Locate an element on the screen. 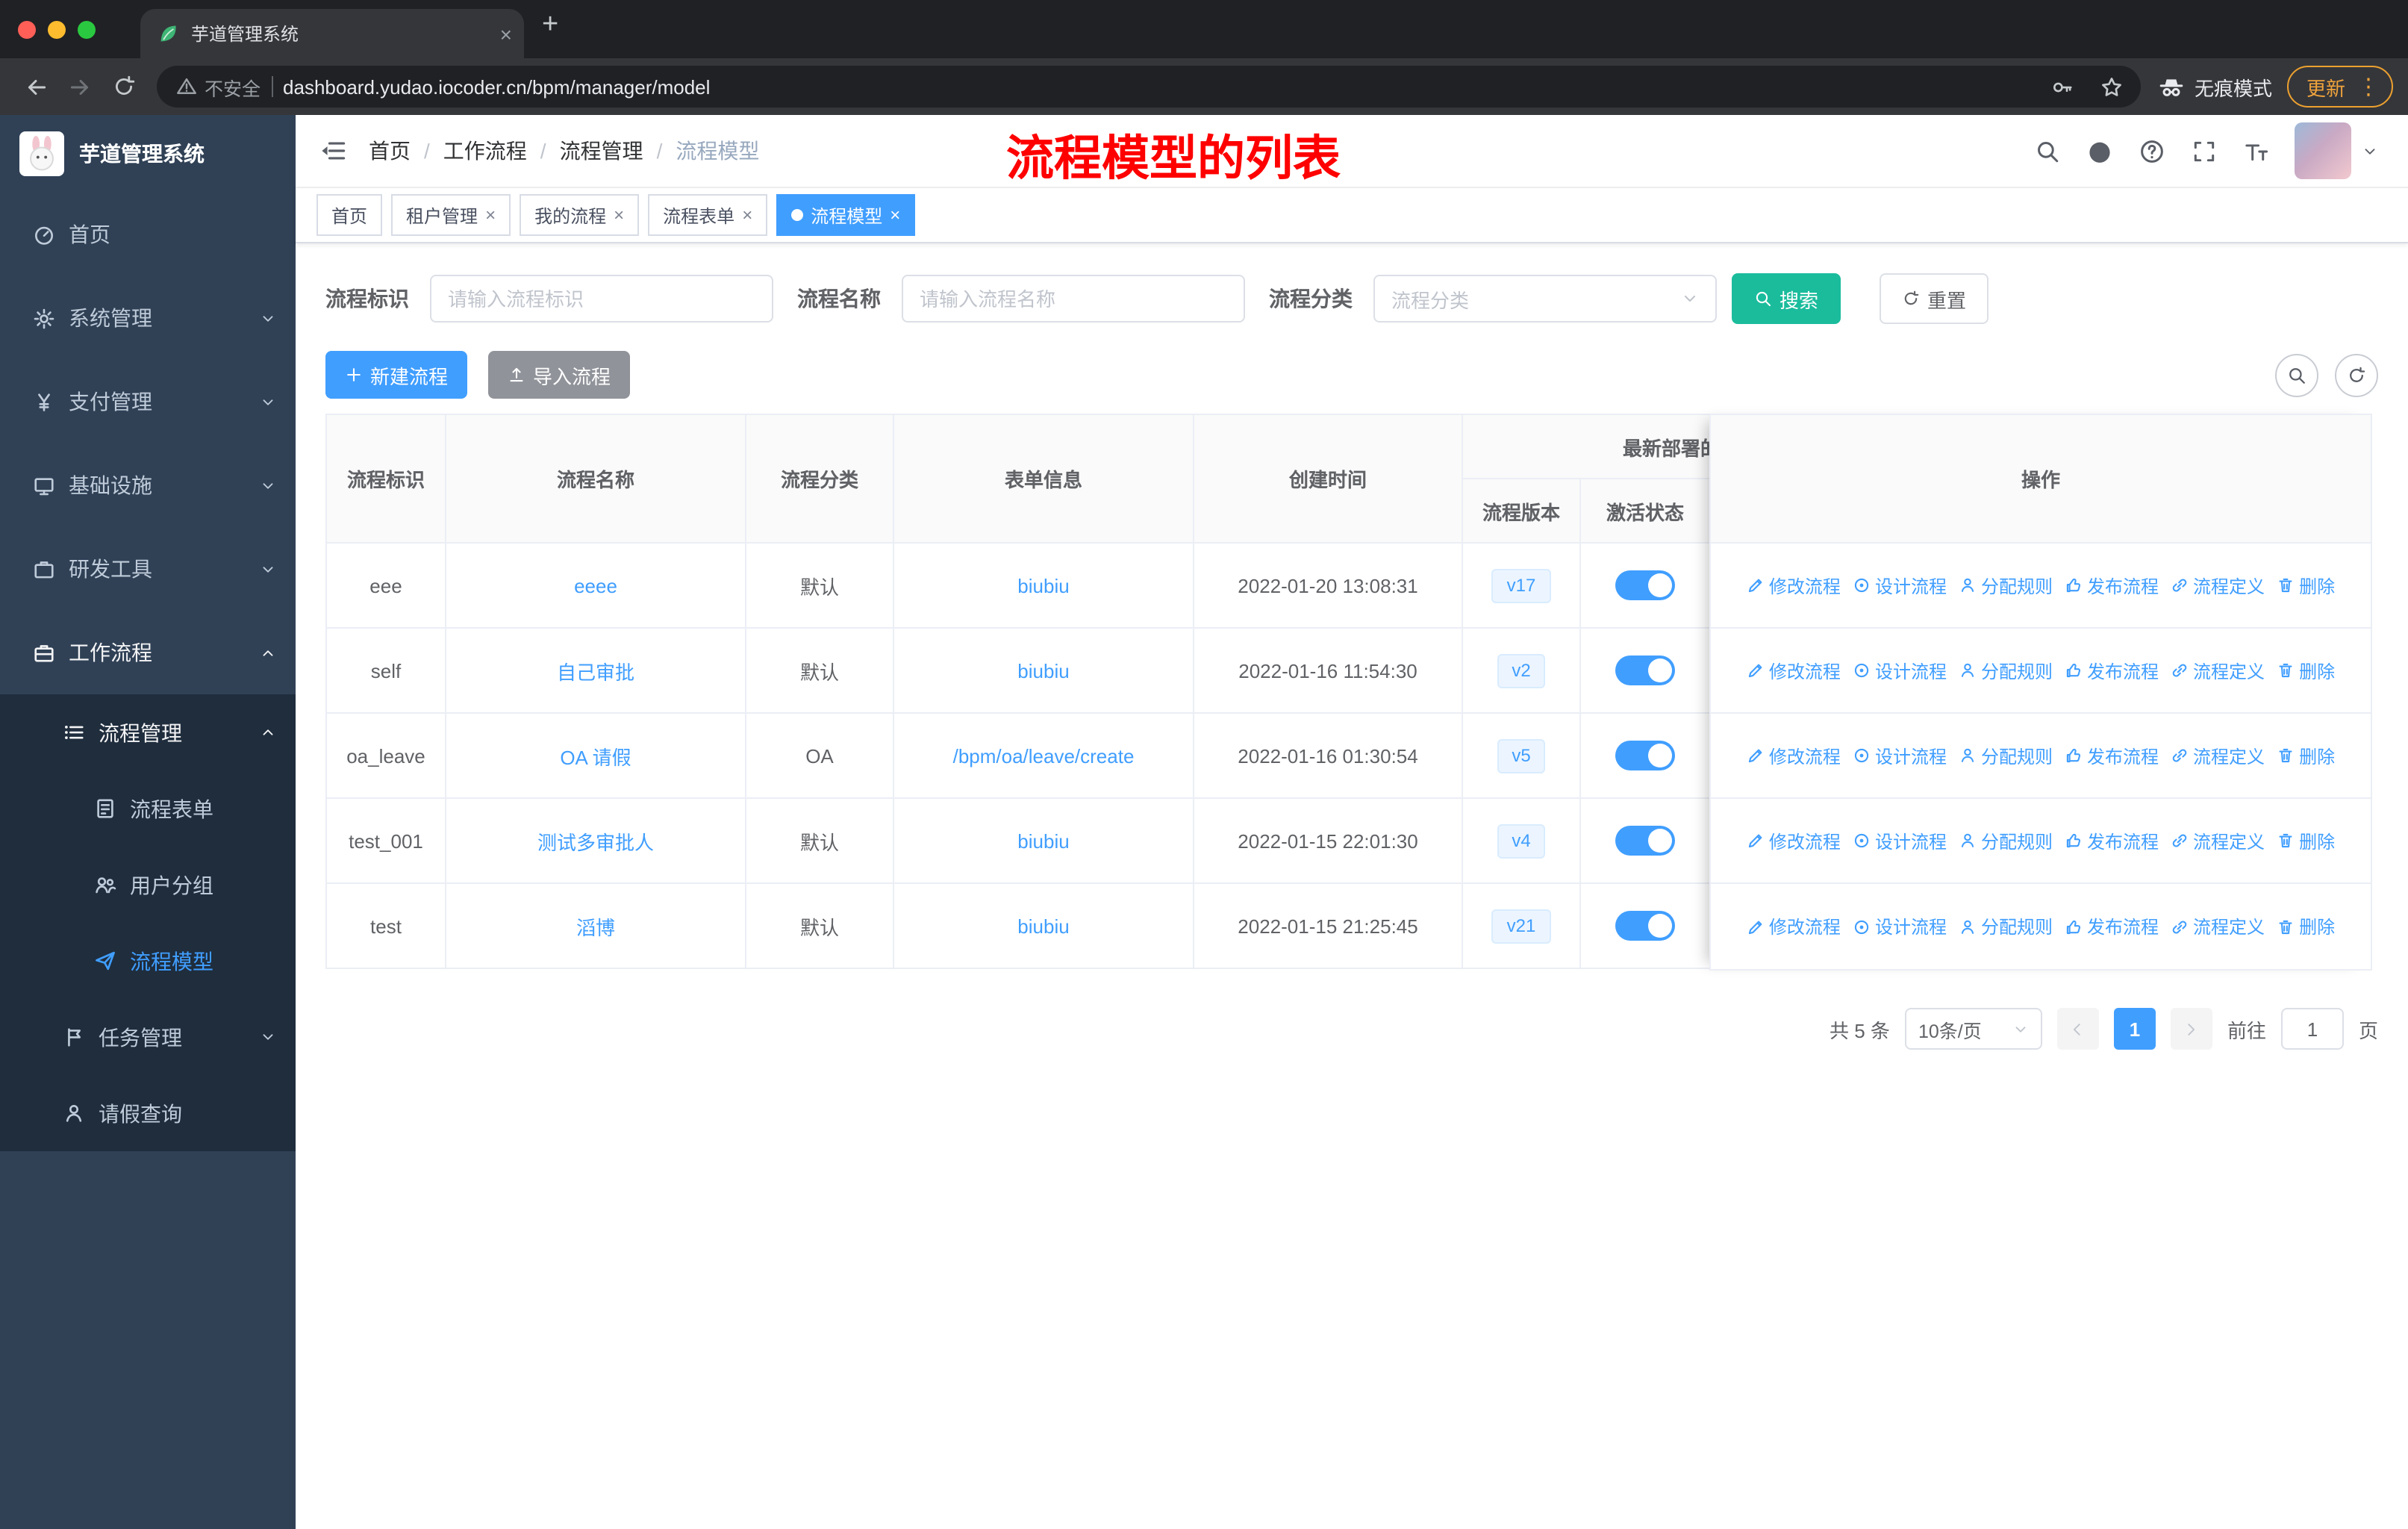 The width and height of the screenshot is (2408, 1529). sidebar-item-devtools: 研发工具 is located at coordinates (148, 569).